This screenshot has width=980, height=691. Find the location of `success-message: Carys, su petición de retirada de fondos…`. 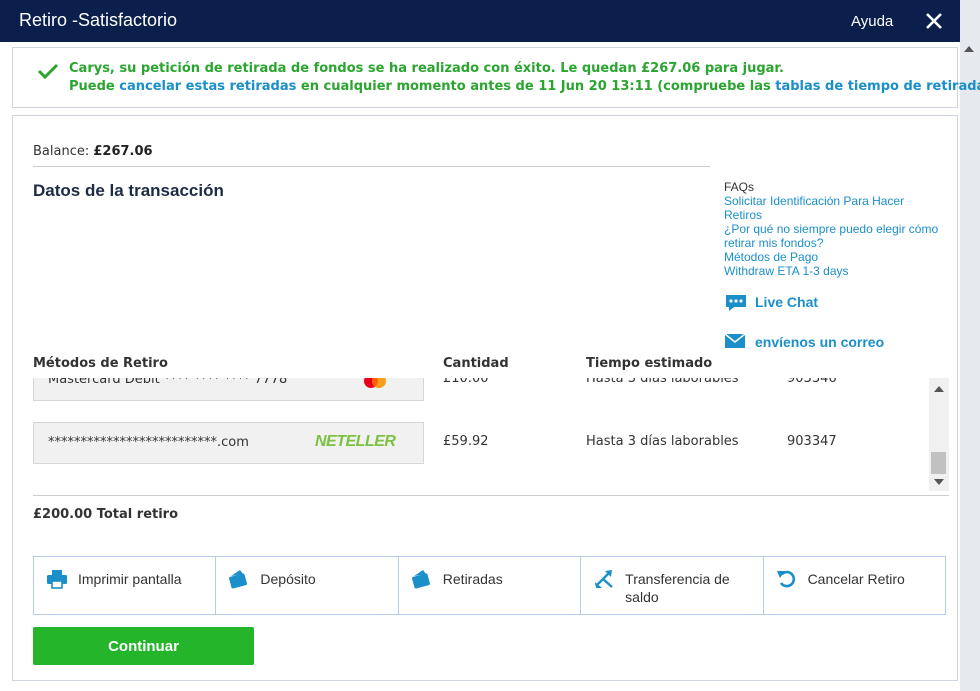

success-message: Carys, su petición de retirada de fondos… is located at coordinates (496, 77).